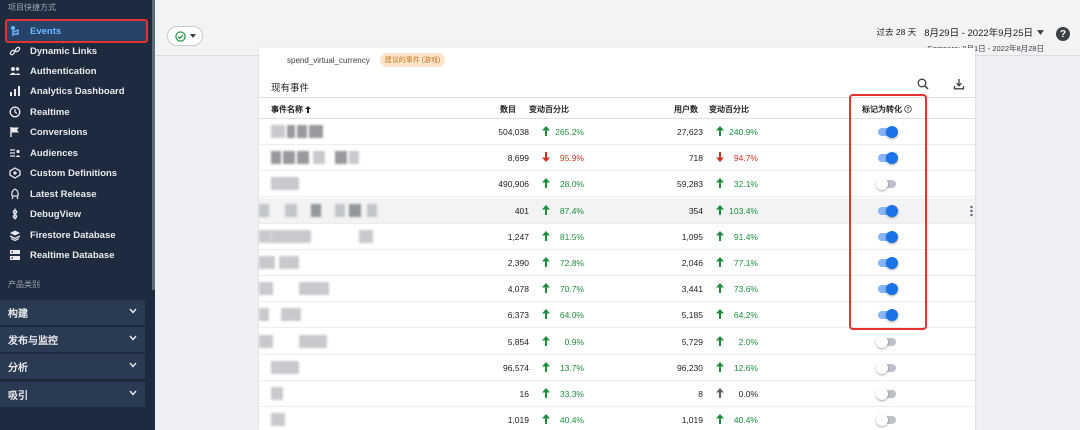  What do you see at coordinates (729, 109) in the screenshot?
I see `header-users-change: 变动百分比` at bounding box center [729, 109].